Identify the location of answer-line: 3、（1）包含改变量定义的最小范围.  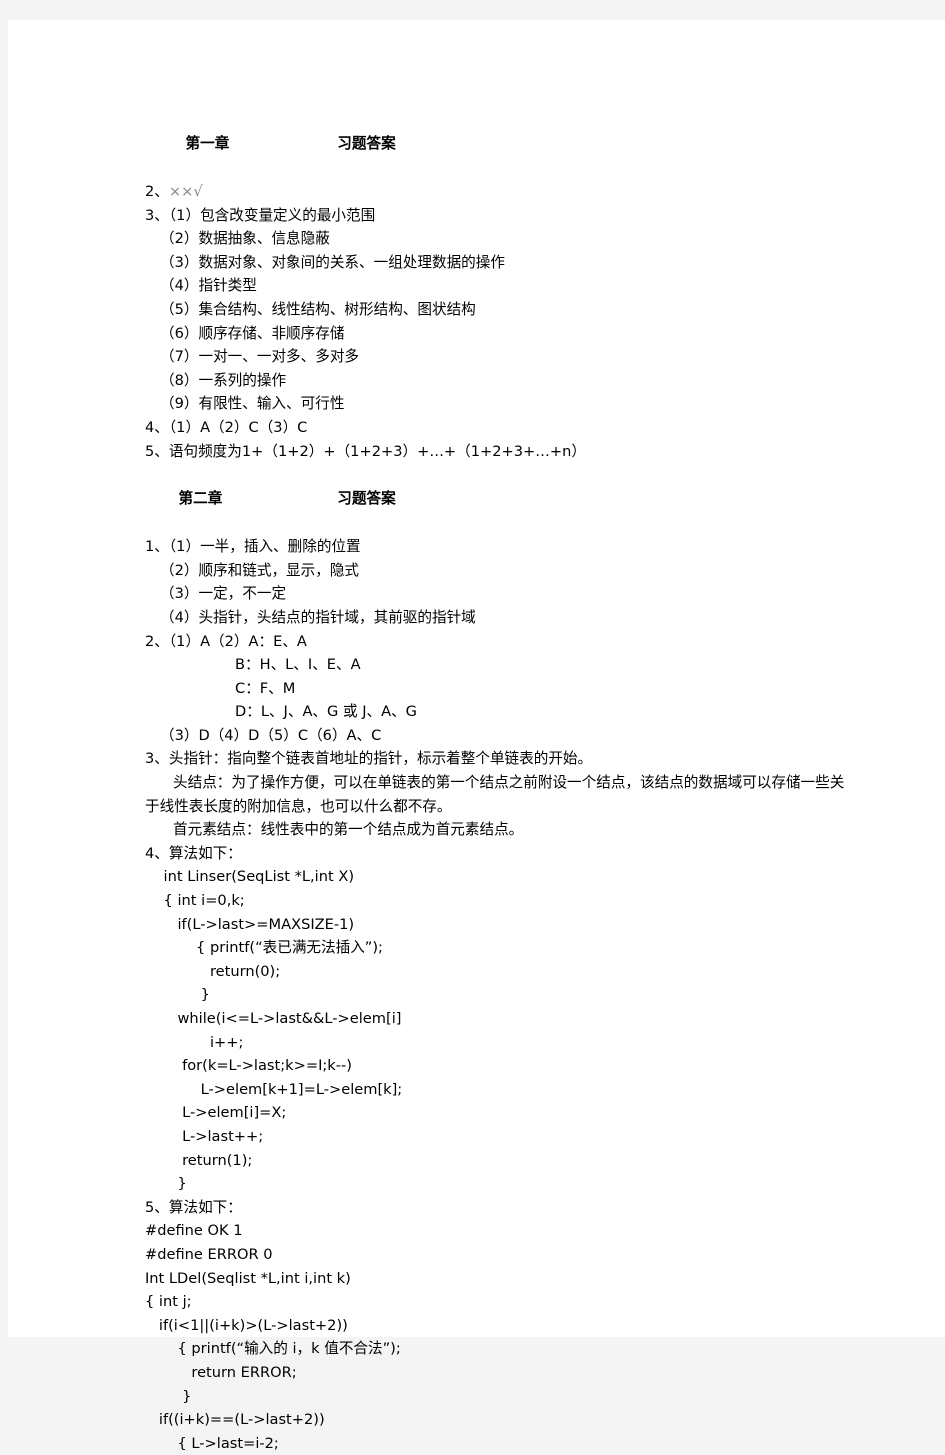
(495, 216).